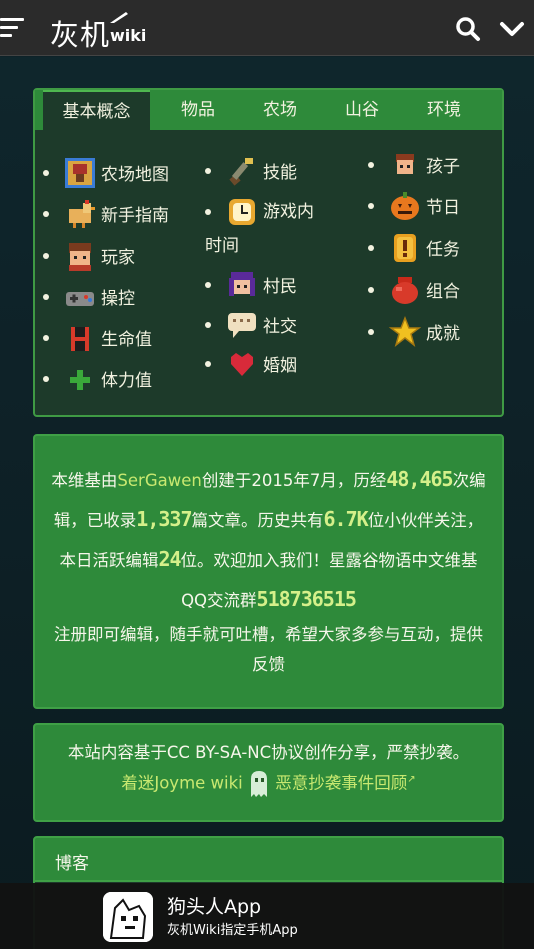  Describe the element at coordinates (169, 559) in the screenshot. I see `active-editor-count: 24` at that location.